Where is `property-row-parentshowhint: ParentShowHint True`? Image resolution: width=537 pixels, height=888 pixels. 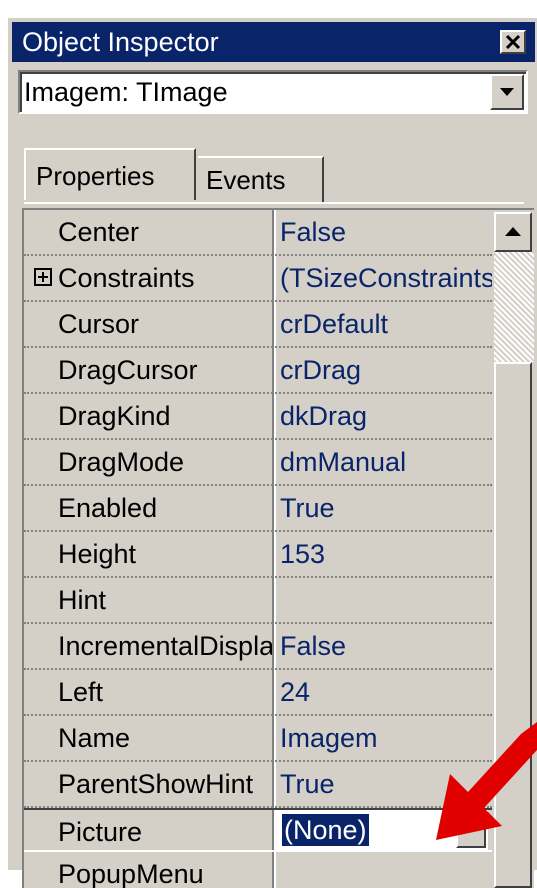
property-row-parentshowhint: ParentShowHint True is located at coordinates (258, 785).